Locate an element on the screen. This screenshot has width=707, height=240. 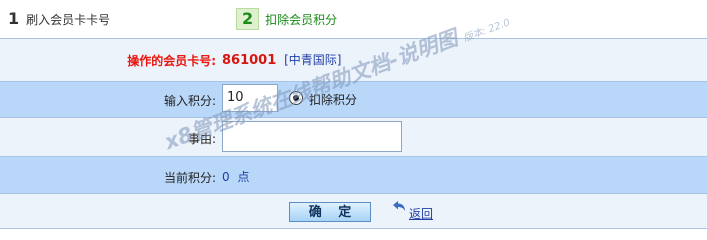
back-link: 返回 is located at coordinates (421, 213).